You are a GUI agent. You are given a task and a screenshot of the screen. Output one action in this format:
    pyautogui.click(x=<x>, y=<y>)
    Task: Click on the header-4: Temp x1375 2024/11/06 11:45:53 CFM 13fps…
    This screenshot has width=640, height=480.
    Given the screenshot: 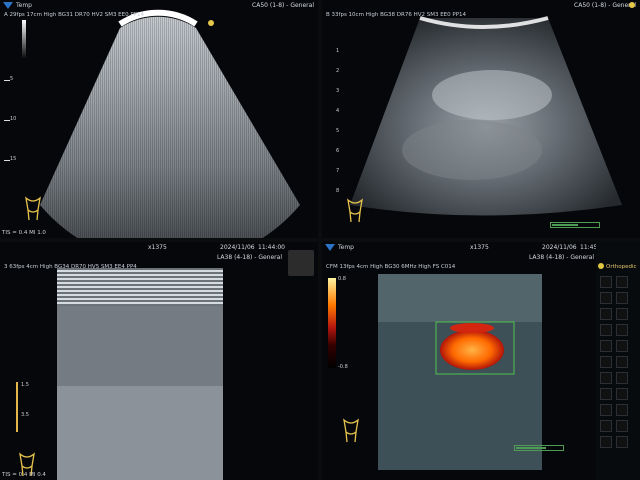 What is the action you would take?
    pyautogui.click(x=481, y=256)
    